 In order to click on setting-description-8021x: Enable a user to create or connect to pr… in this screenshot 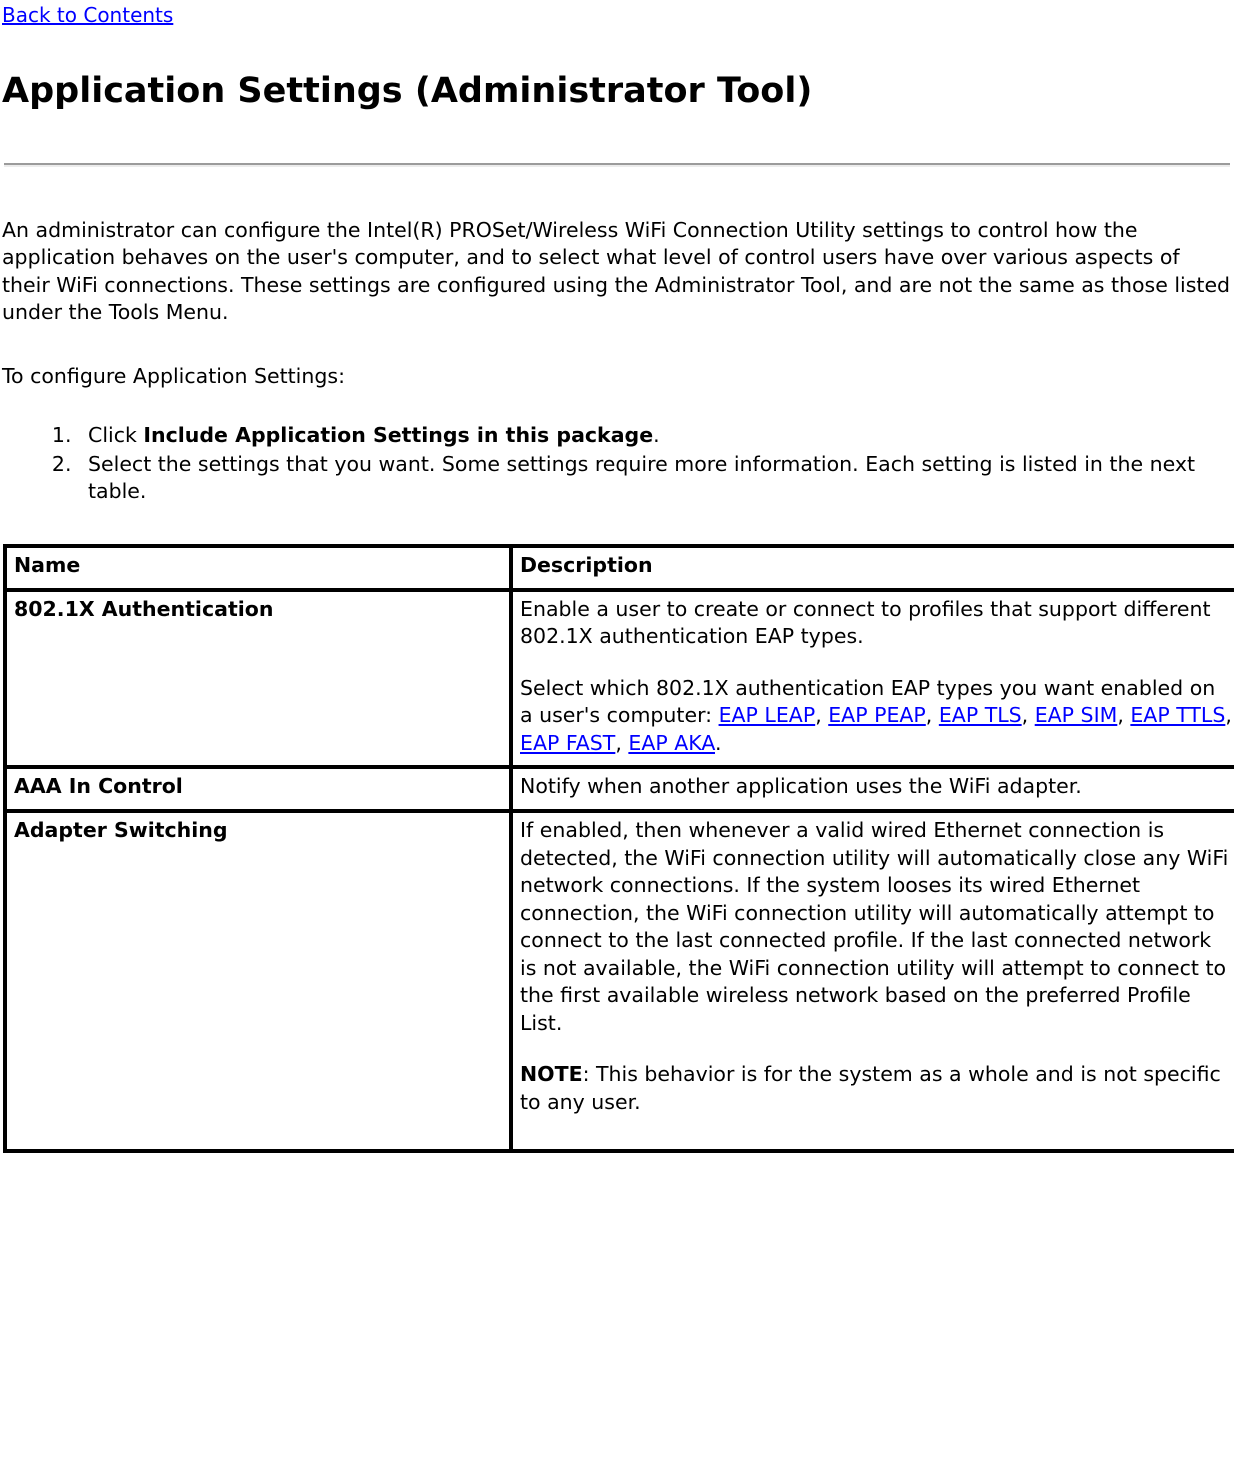, I will do `click(872, 678)`.